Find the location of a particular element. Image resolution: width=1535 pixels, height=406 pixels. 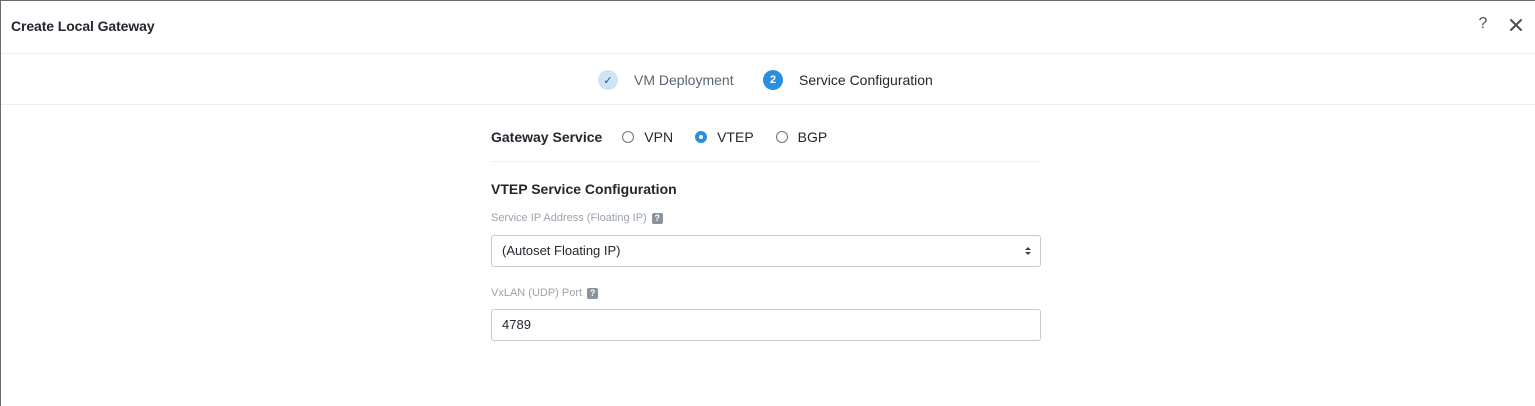

close-icon is located at coordinates (1516, 25).